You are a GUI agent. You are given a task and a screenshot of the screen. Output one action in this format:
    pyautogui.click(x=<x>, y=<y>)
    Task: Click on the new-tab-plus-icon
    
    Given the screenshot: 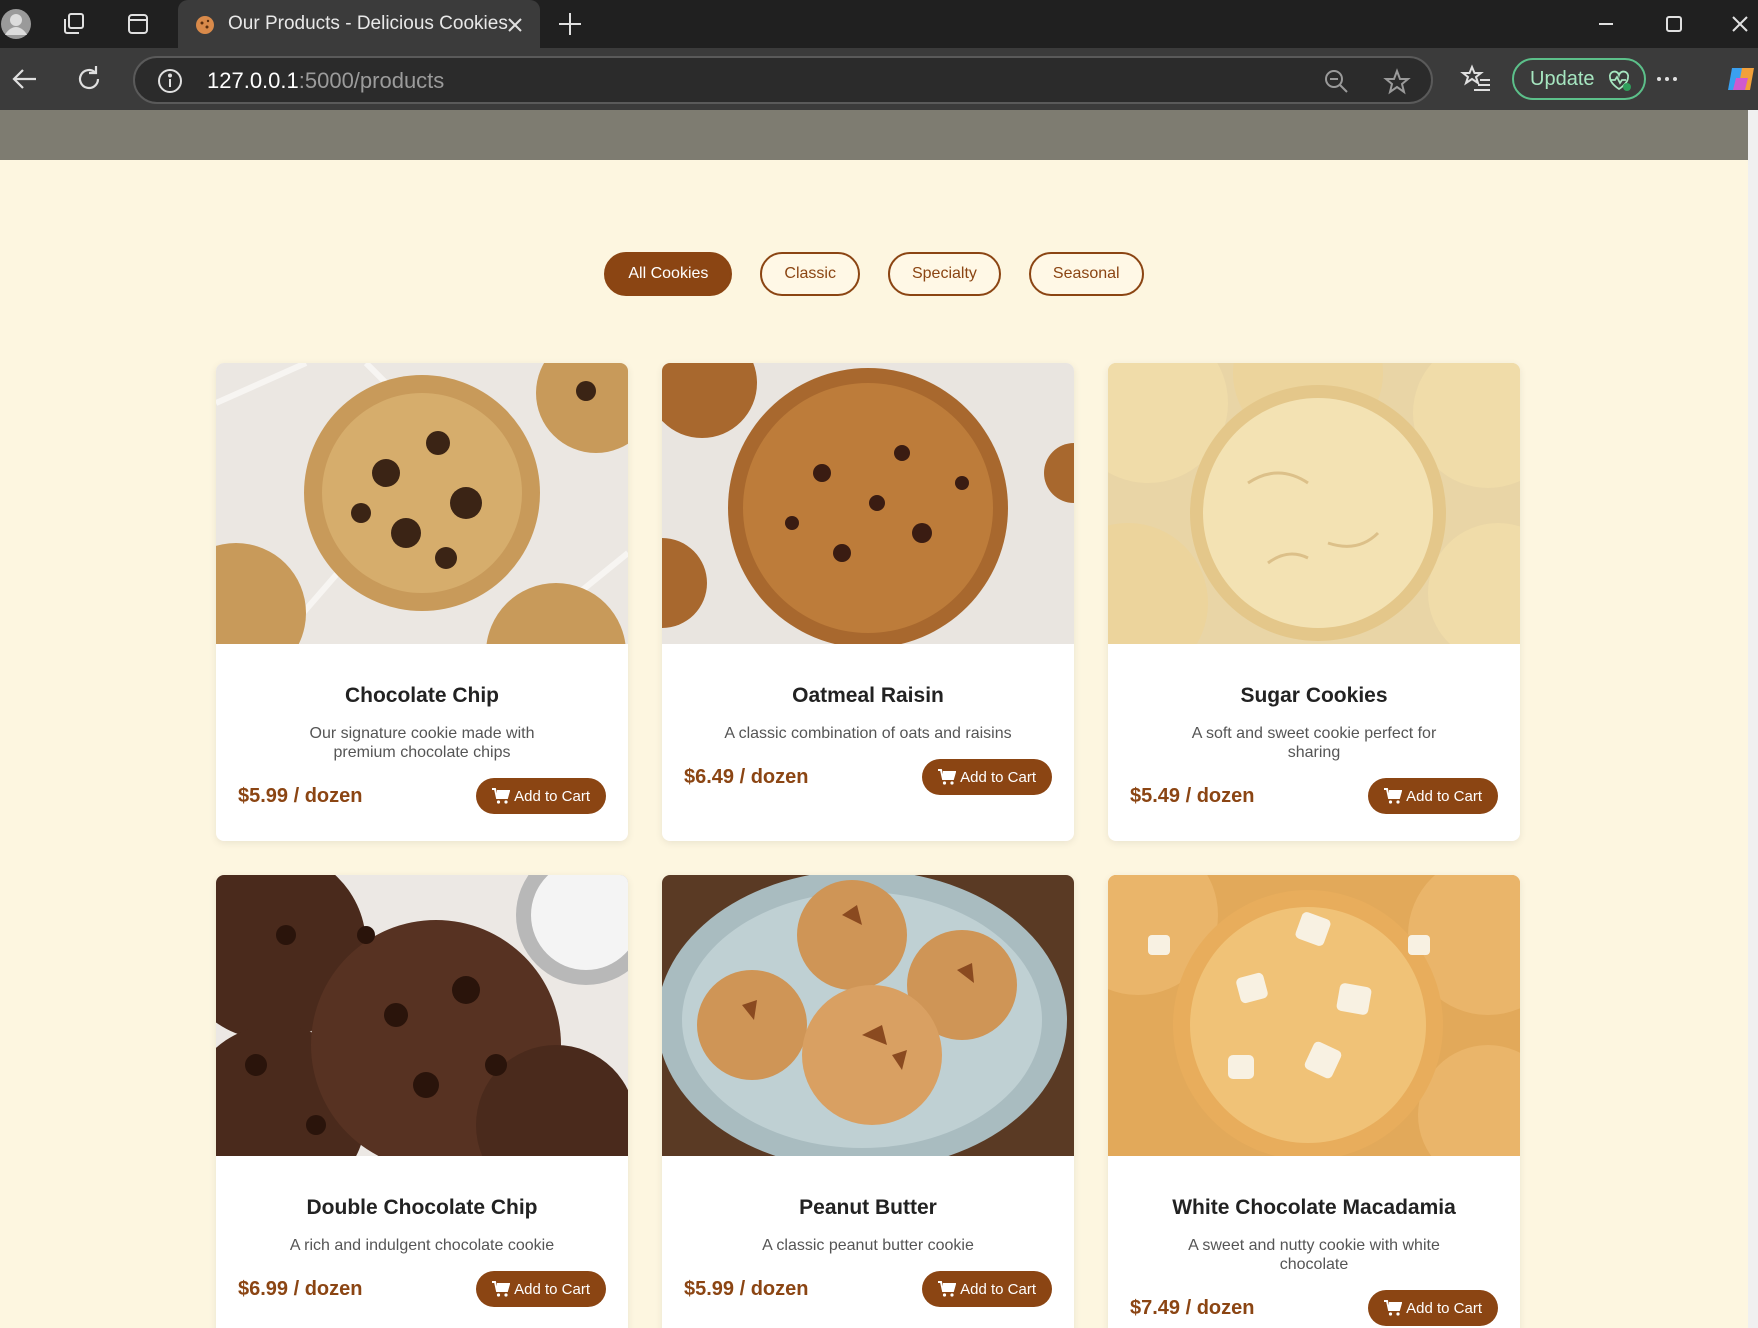 What is the action you would take?
    pyautogui.click(x=570, y=24)
    